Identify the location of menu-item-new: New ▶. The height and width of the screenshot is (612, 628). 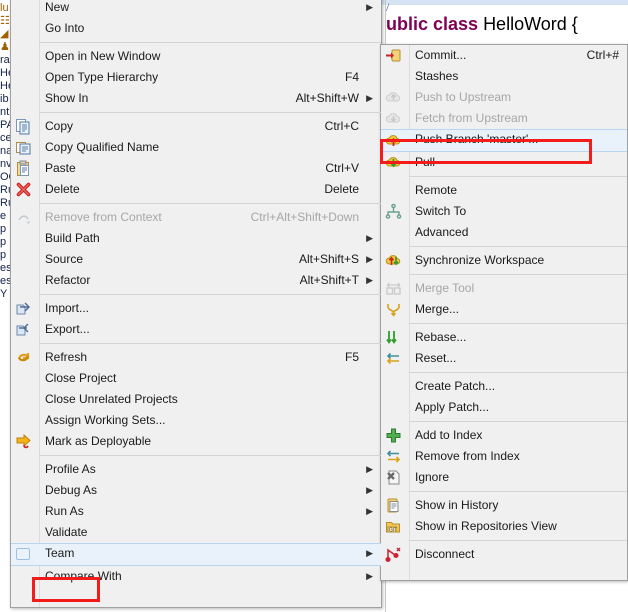
(196, 9).